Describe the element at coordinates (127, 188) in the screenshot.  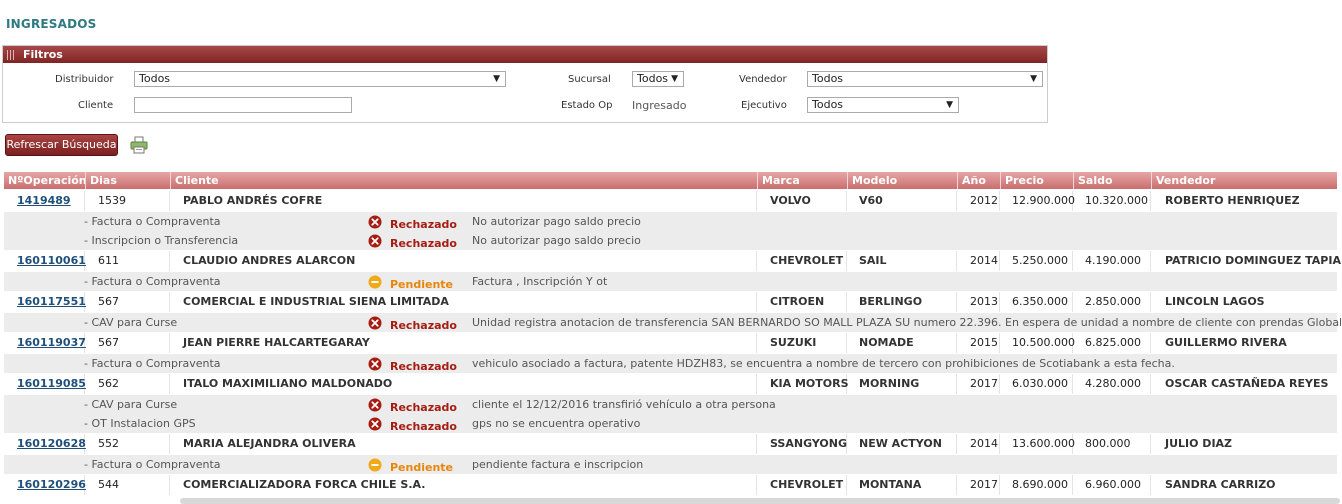
I see `col-dias-retenido: Dias Retenido` at that location.